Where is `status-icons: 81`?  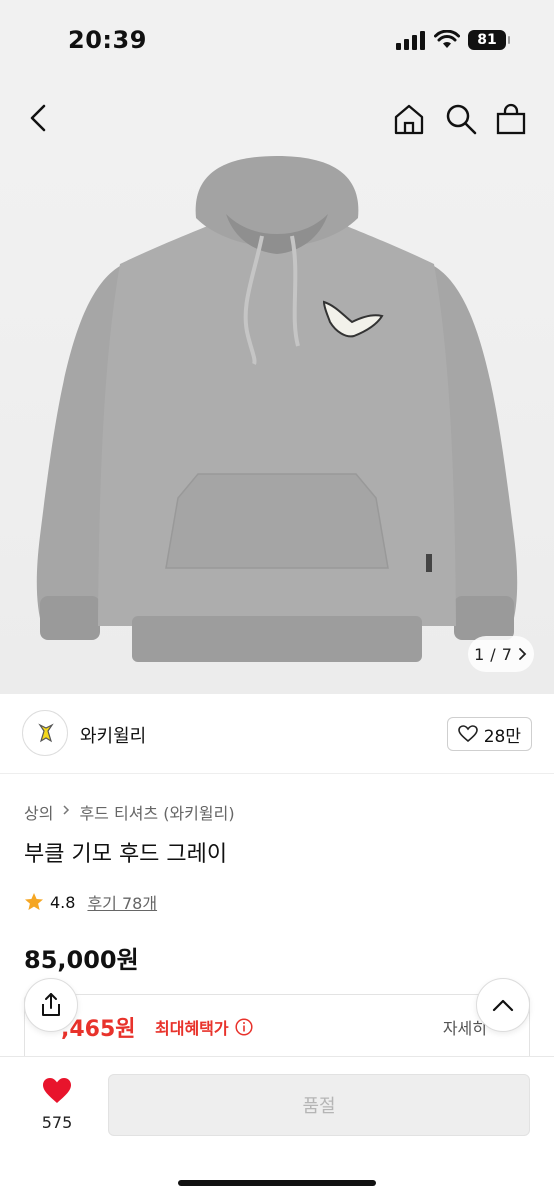
status-icons: 81 is located at coordinates (453, 40).